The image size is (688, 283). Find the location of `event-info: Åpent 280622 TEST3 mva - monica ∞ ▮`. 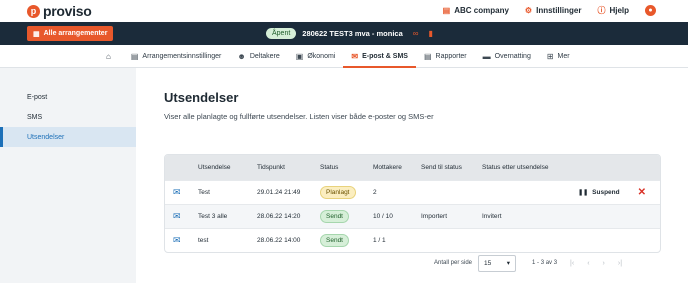

event-info: Åpent 280622 TEST3 mva - monica ∞ ▮ is located at coordinates (349, 33).